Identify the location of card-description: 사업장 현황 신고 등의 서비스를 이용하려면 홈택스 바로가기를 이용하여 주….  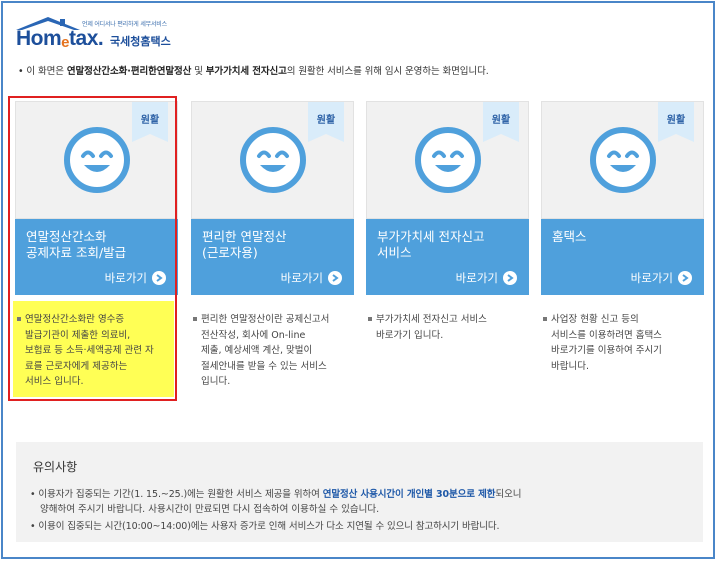
(606, 343).